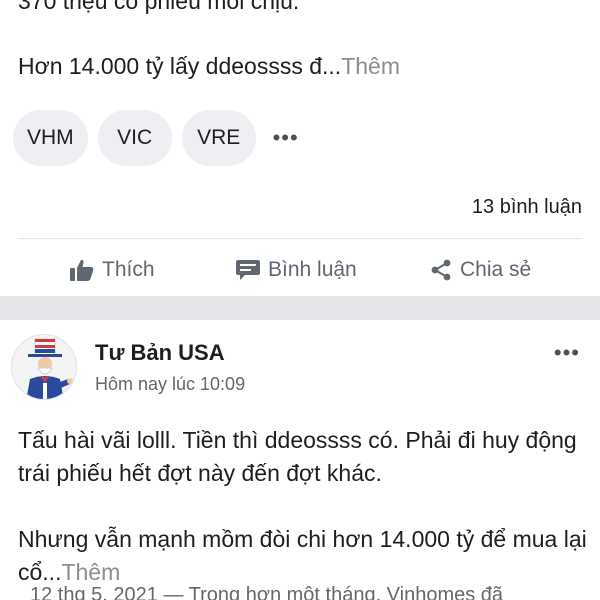  What do you see at coordinates (218, 138) in the screenshot?
I see `tag-vre: VRE` at bounding box center [218, 138].